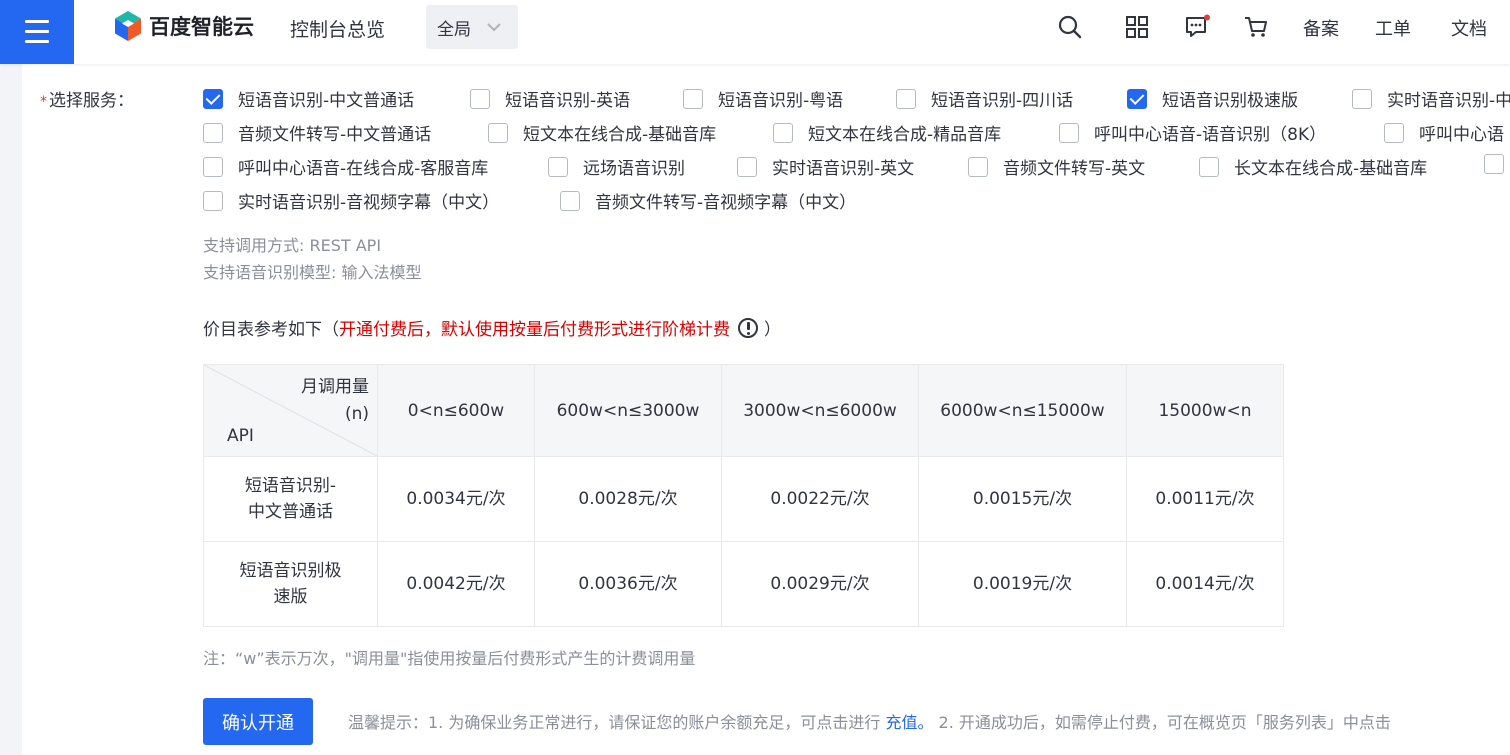 The image size is (1510, 755). Describe the element at coordinates (1197, 27) in the screenshot. I see `message-icon` at that location.